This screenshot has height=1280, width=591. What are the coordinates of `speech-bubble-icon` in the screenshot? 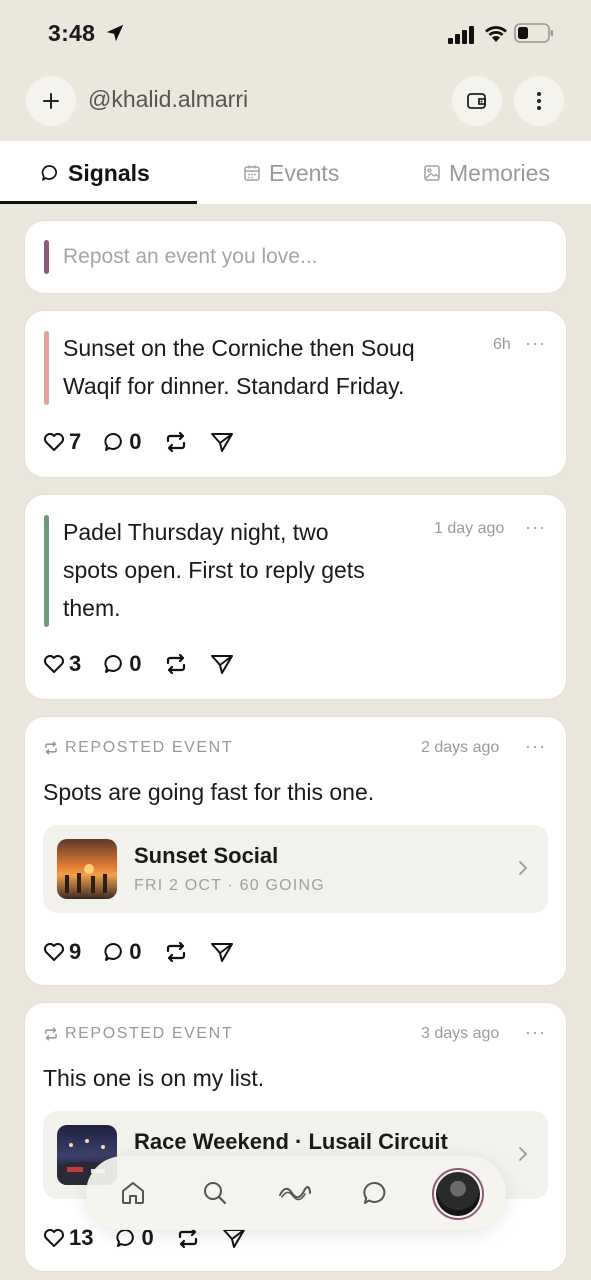 It's located at (49, 173).